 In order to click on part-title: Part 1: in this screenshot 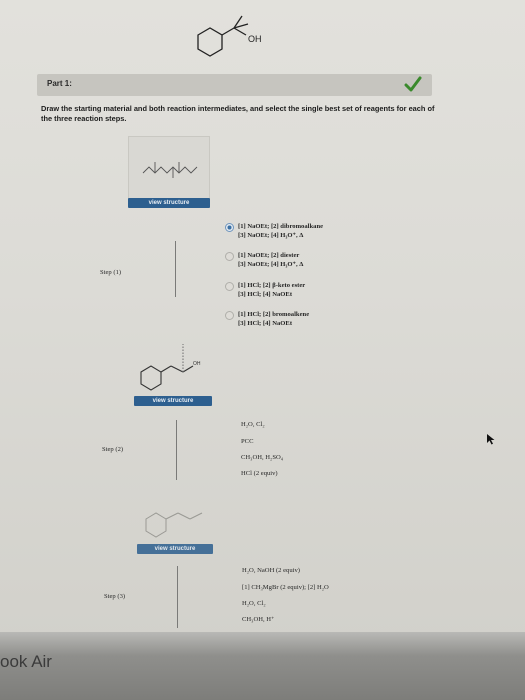, I will do `click(59, 83)`.